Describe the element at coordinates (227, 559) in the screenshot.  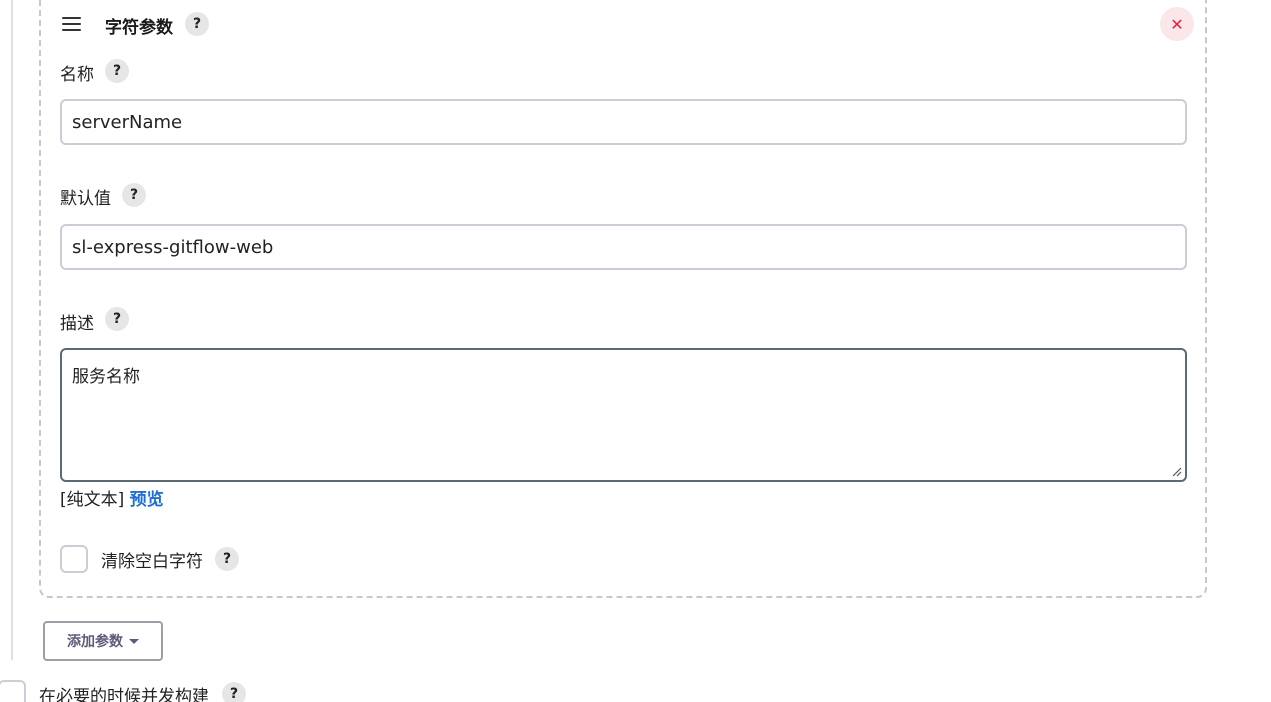
I see `trim-help-icon: ?` at that location.